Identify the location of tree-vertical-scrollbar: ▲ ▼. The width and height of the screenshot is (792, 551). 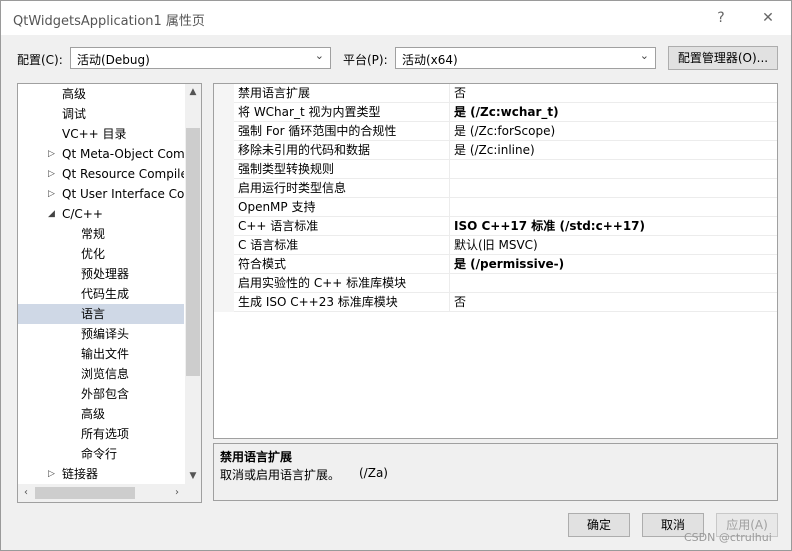
(193, 284).